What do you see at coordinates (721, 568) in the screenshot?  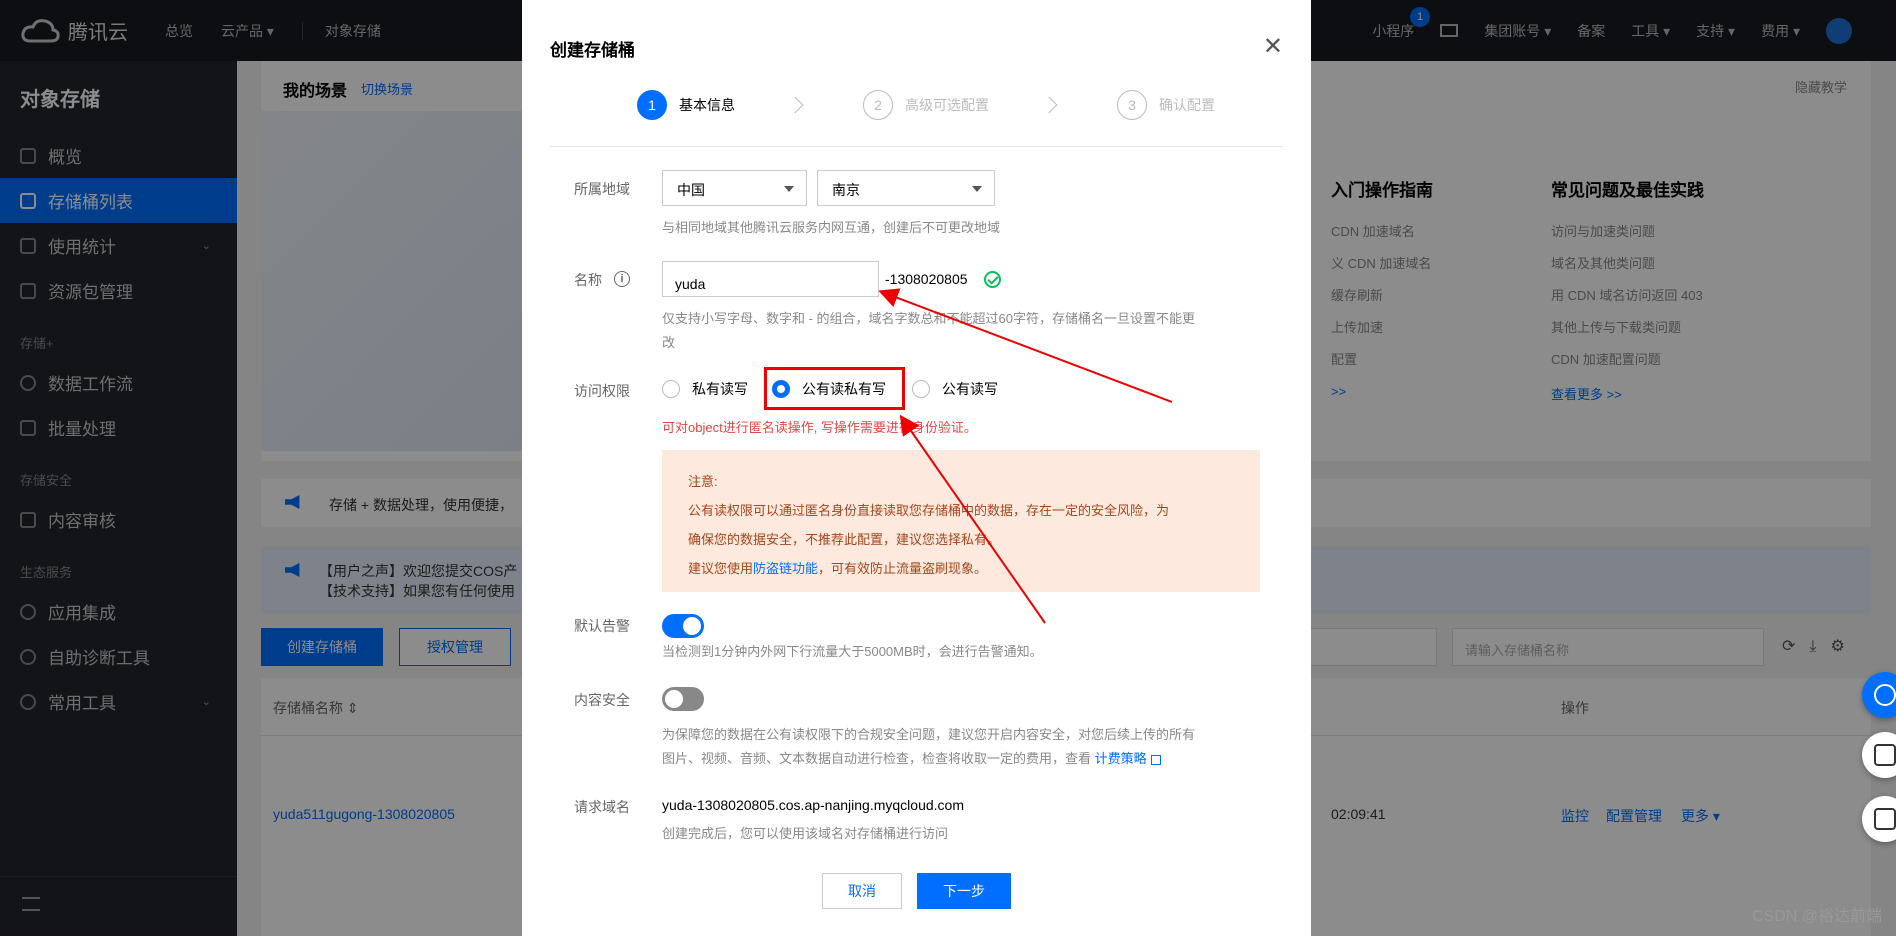 I see `warning-text: 建议您使用` at bounding box center [721, 568].